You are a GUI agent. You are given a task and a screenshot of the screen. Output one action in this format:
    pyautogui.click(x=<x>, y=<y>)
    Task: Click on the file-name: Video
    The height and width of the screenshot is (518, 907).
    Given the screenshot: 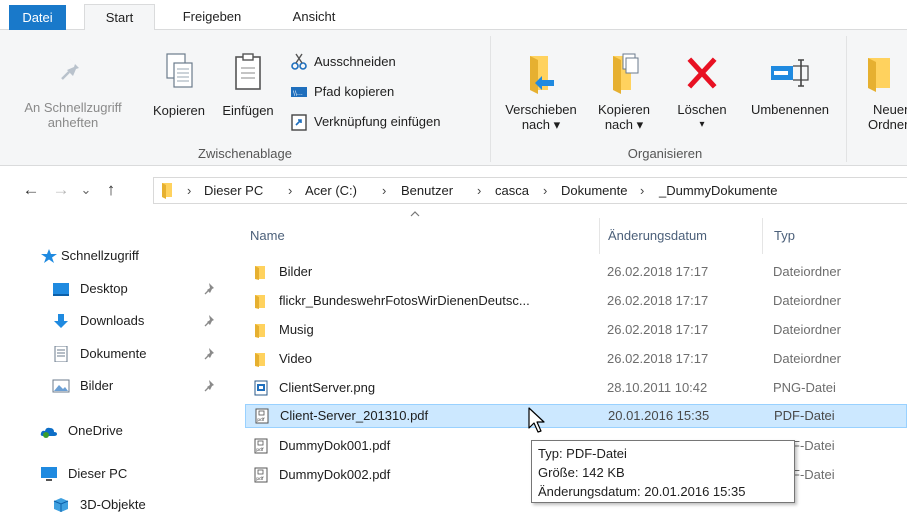 What is the action you would take?
    pyautogui.click(x=296, y=358)
    